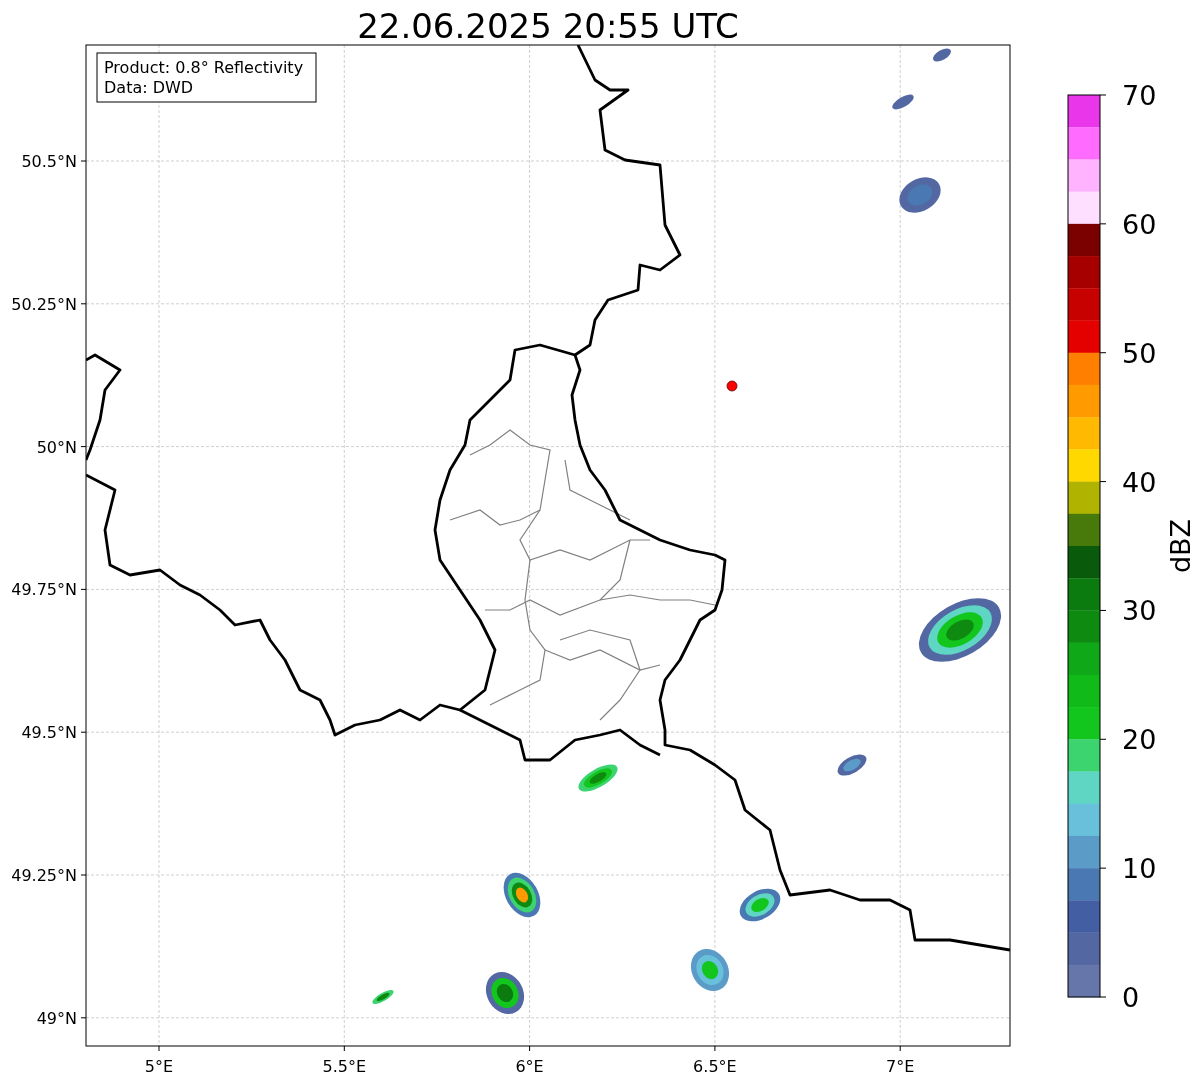  What do you see at coordinates (49, 733) in the screenshot?
I see `latitude-label: 49.5°N` at bounding box center [49, 733].